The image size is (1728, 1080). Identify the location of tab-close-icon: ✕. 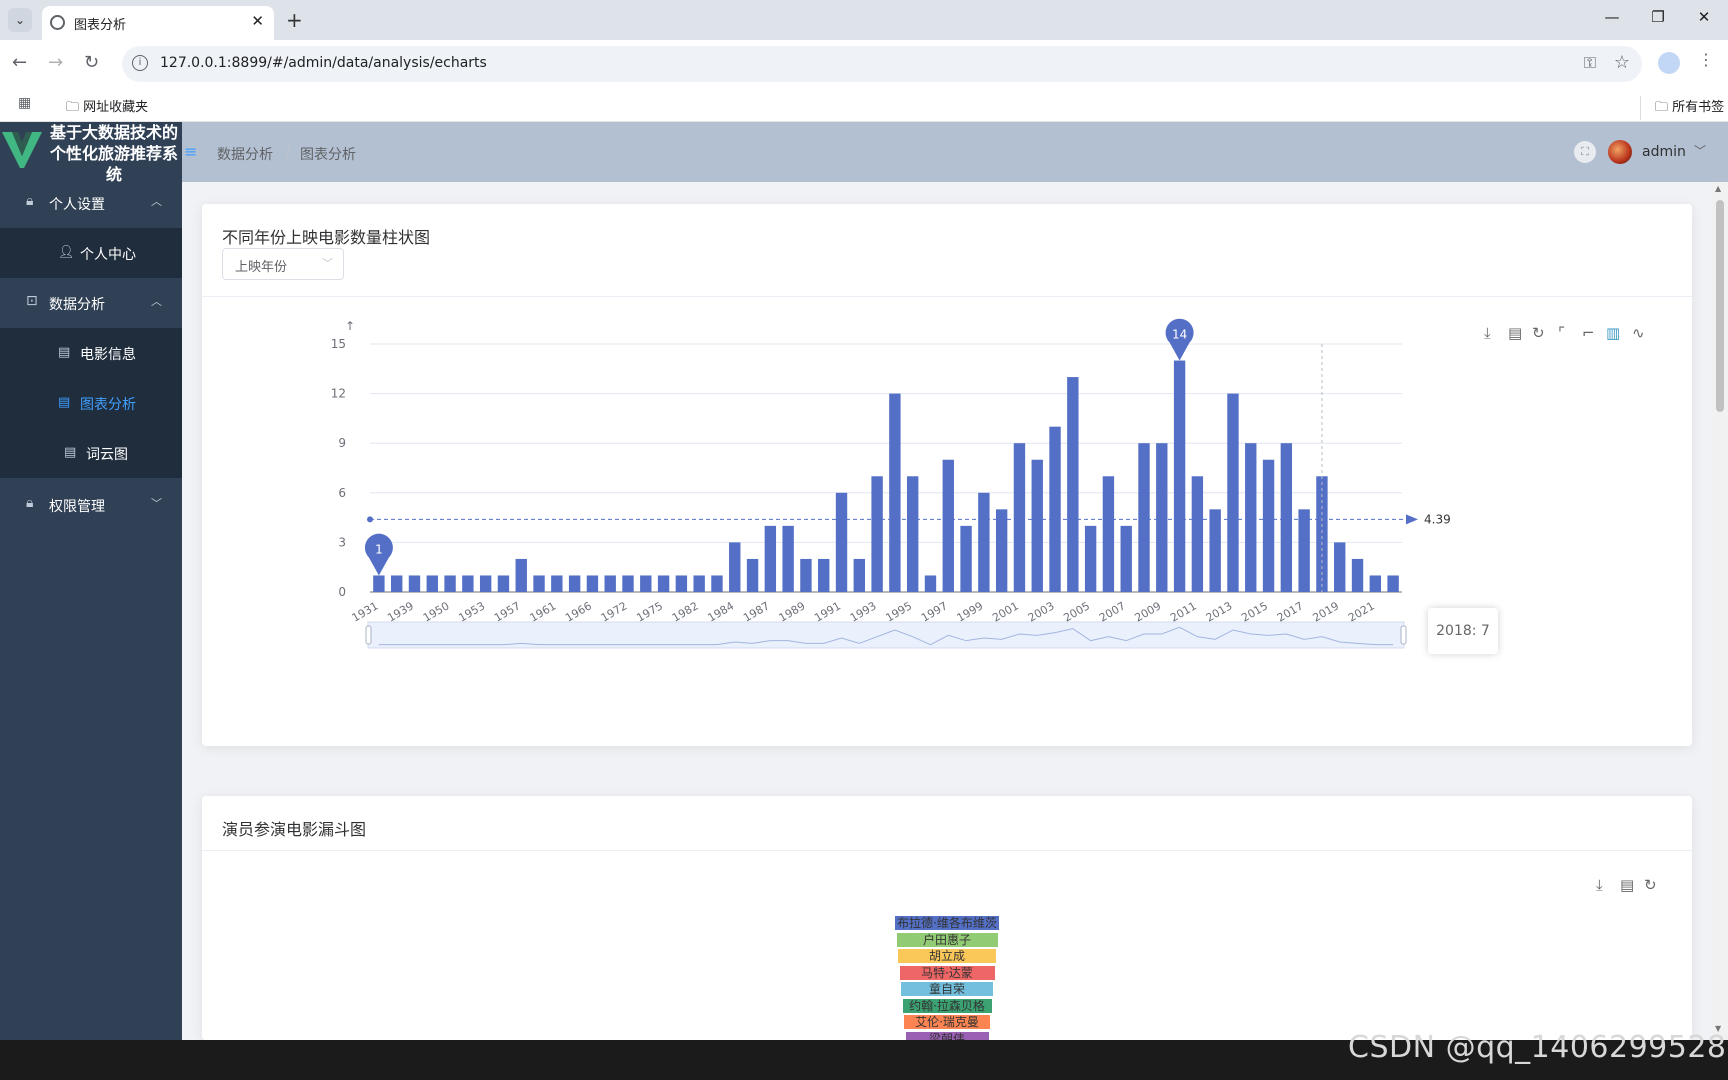
(257, 21).